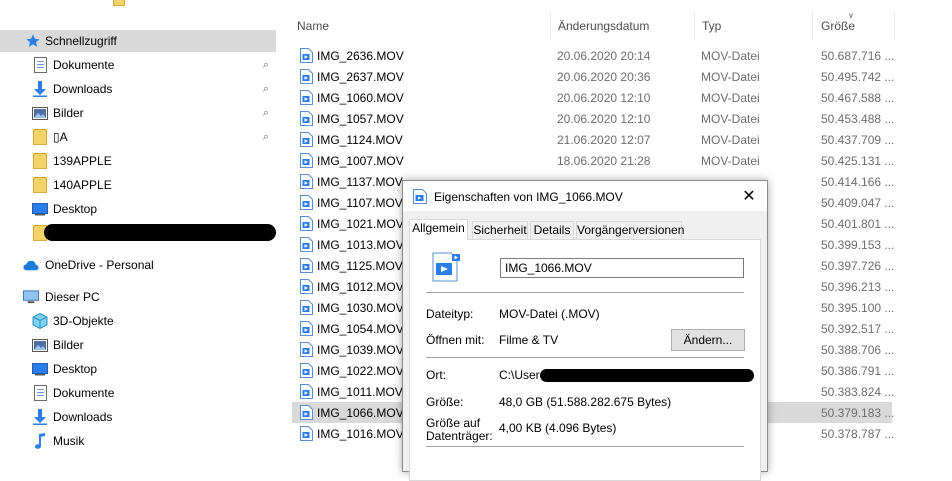  I want to click on sidebar-item-label: Dieser PC, so click(72, 297).